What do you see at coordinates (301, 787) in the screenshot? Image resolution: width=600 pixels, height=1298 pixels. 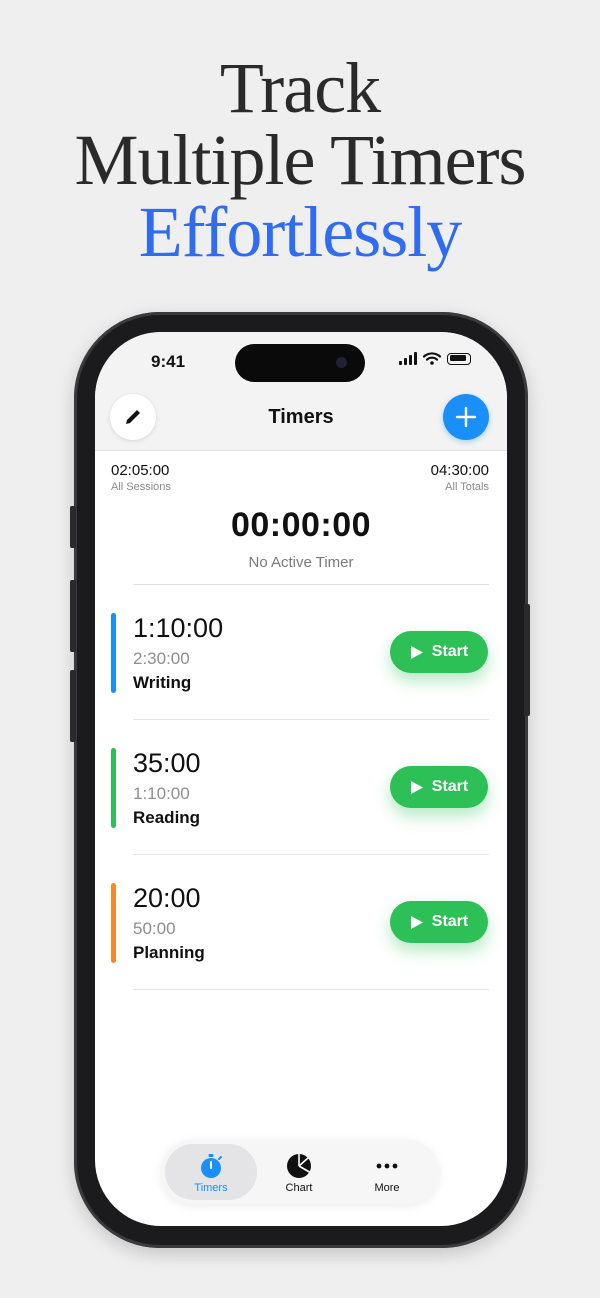 I see `timer-row: 35:00 1:10:00 Reading Start` at bounding box center [301, 787].